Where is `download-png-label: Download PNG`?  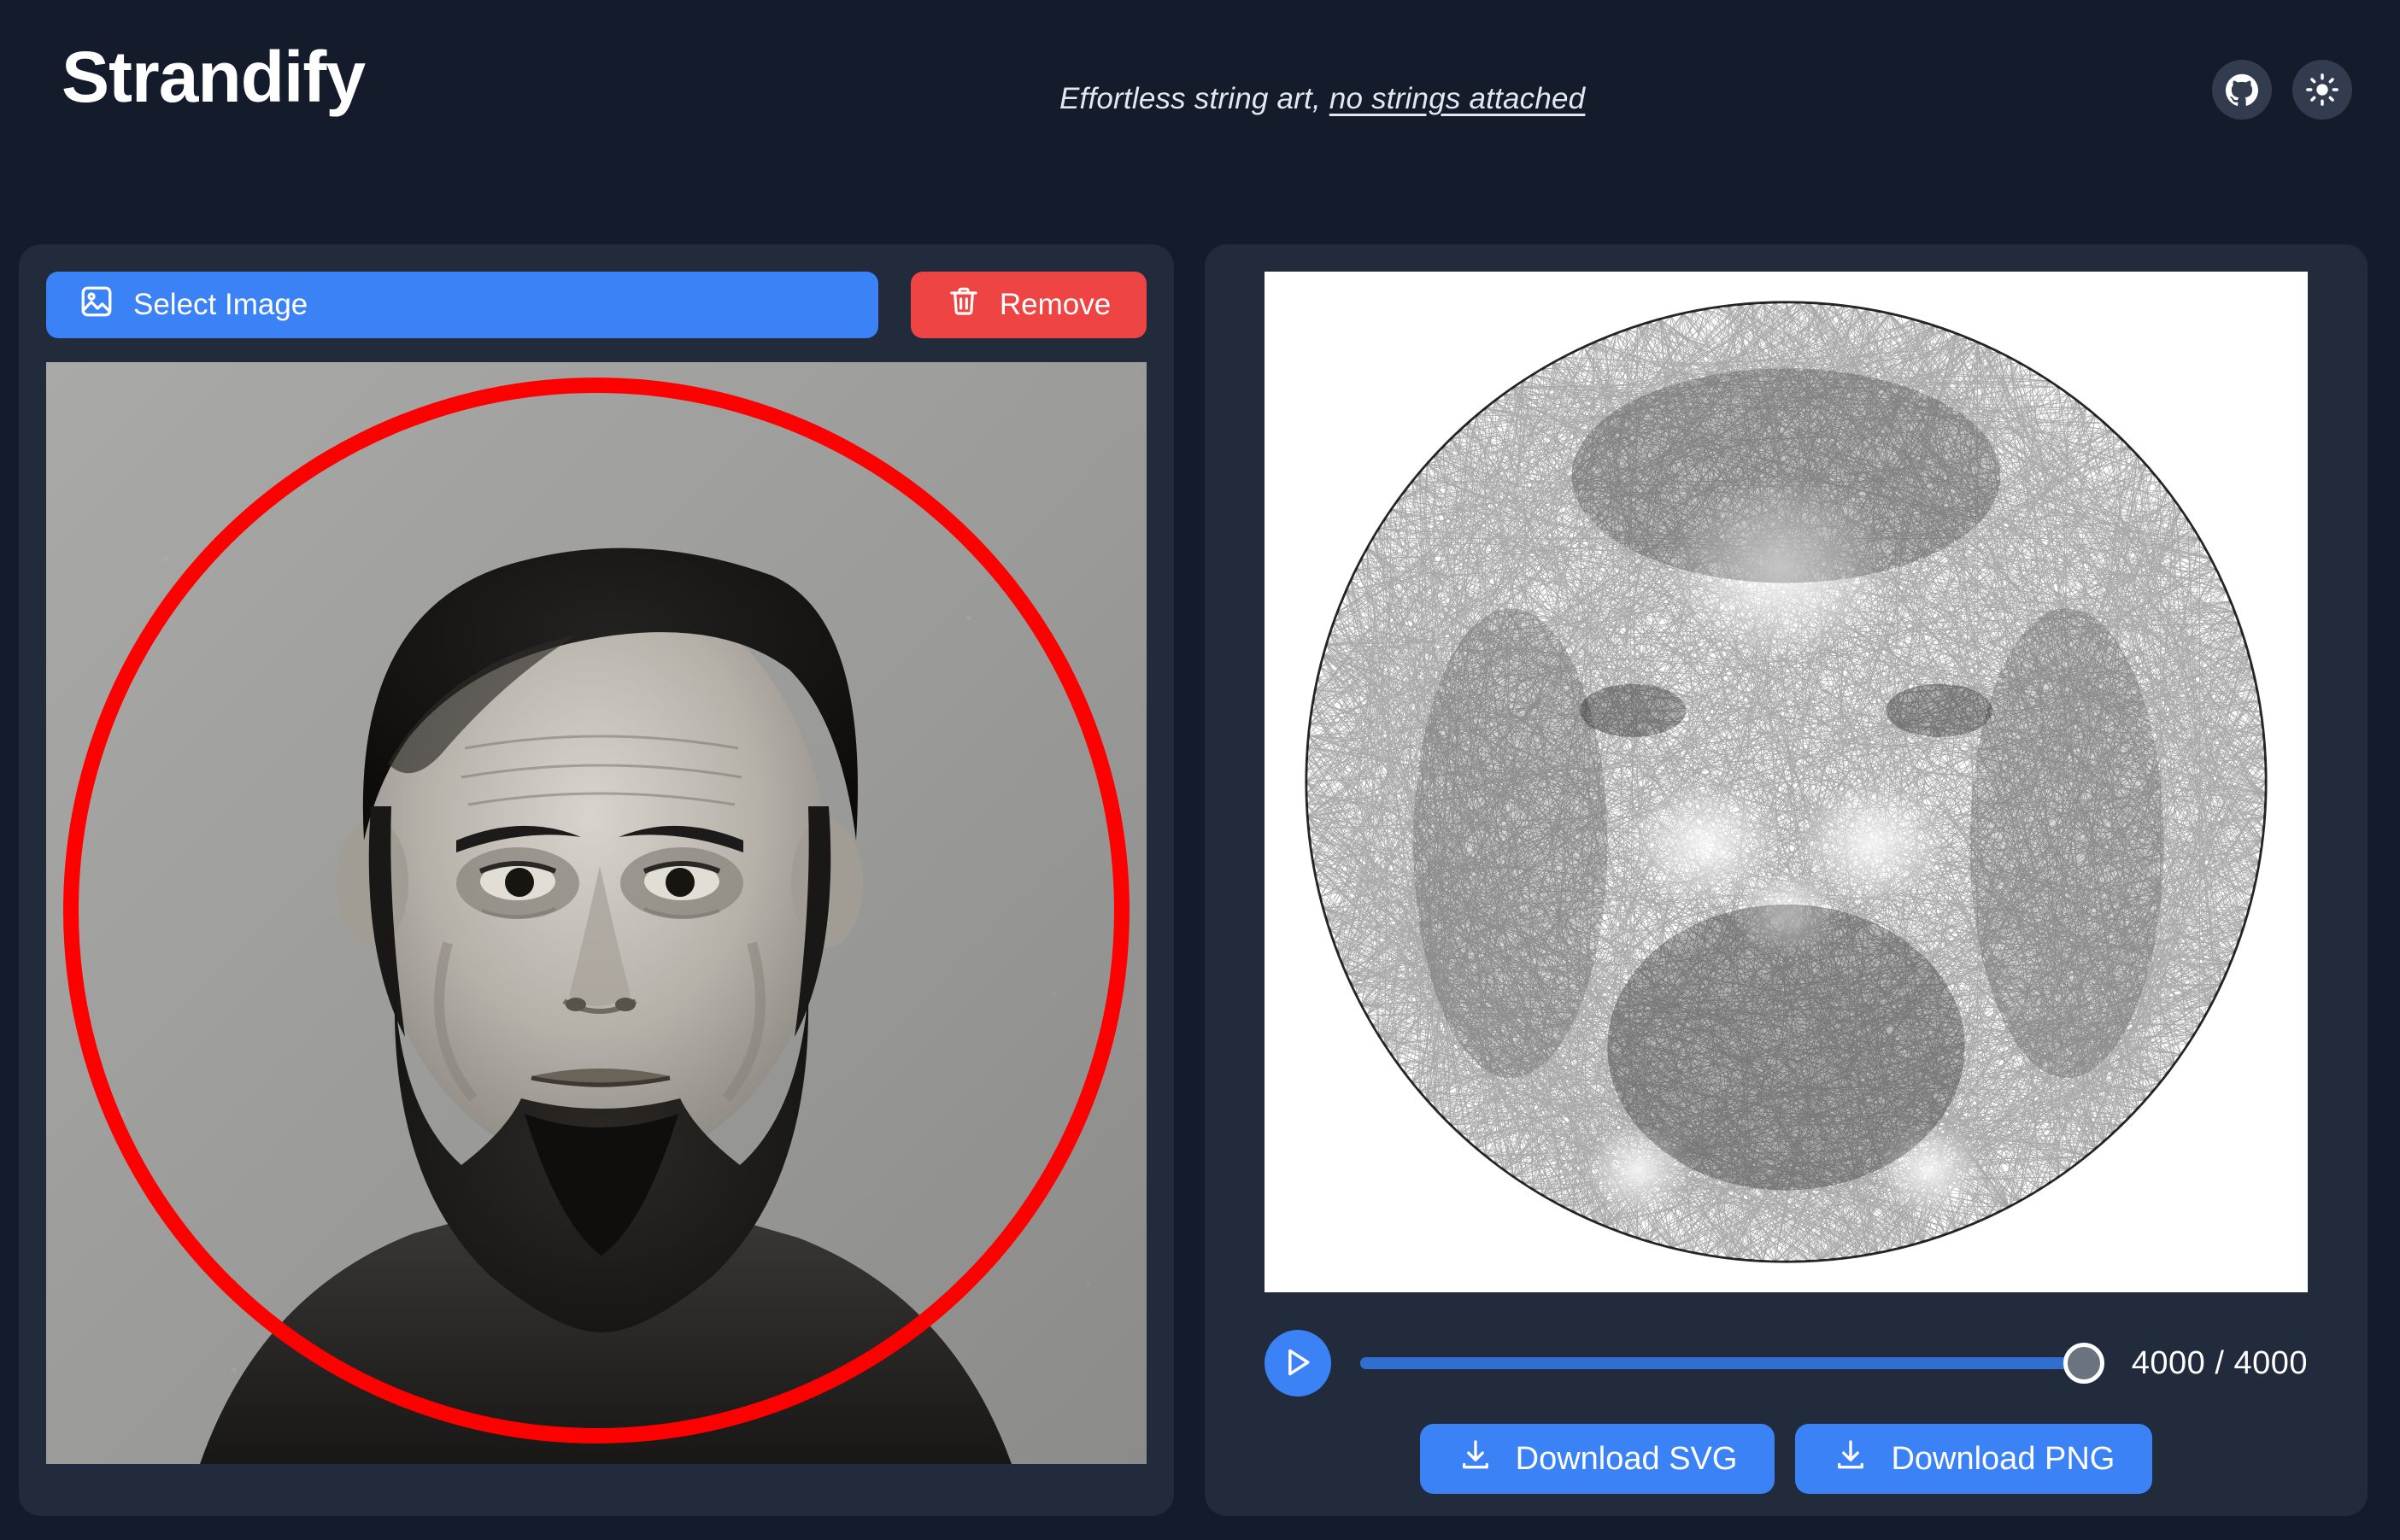 download-png-label: Download PNG is located at coordinates (2003, 1458).